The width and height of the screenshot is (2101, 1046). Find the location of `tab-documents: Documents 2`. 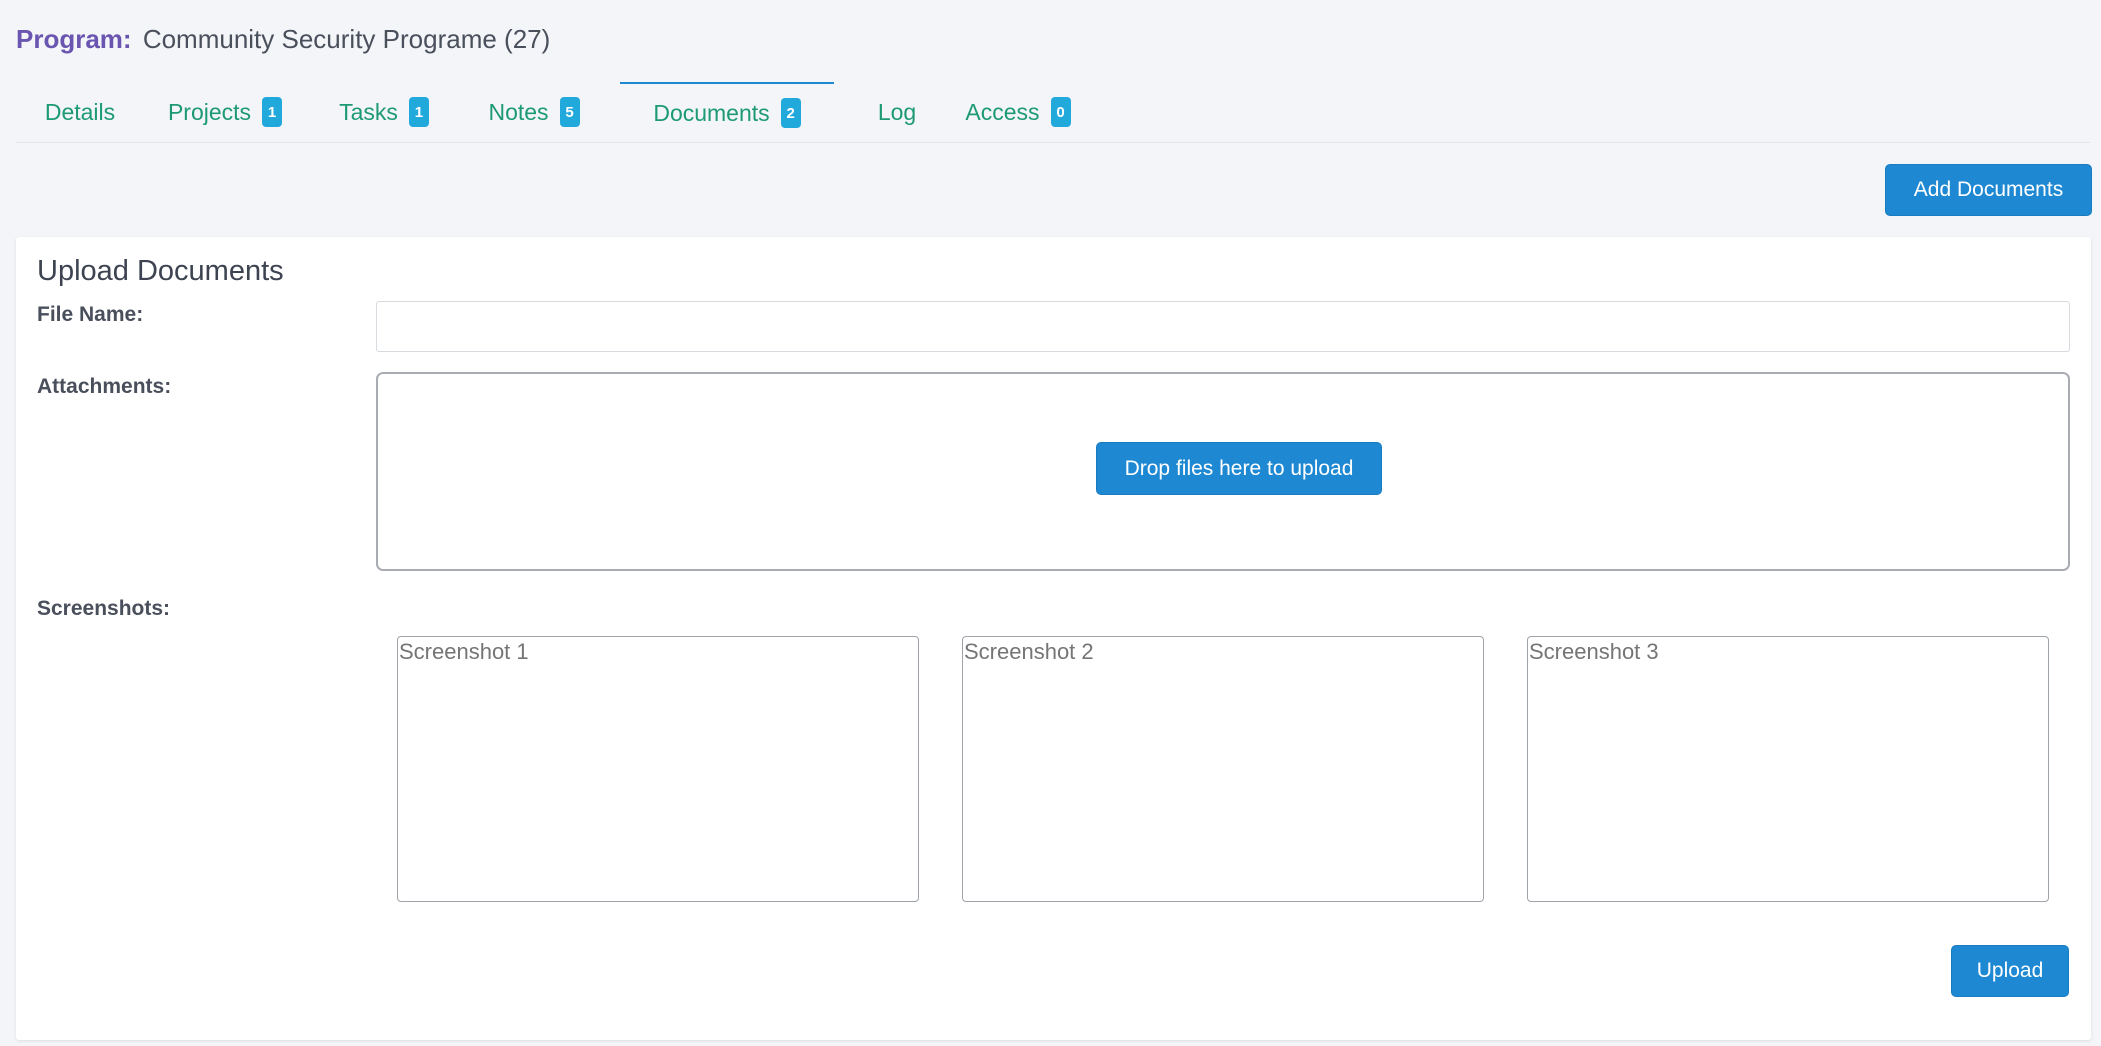

tab-documents: Documents 2 is located at coordinates (727, 112).